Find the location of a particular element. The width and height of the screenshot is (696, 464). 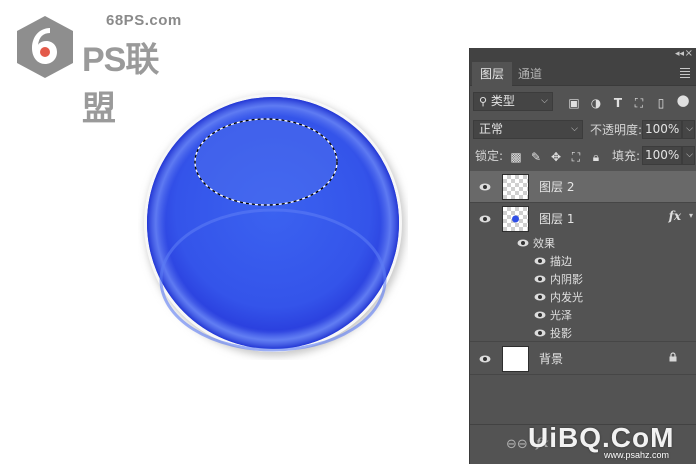

lock-artboard-icon: ⛶ is located at coordinates (576, 157).